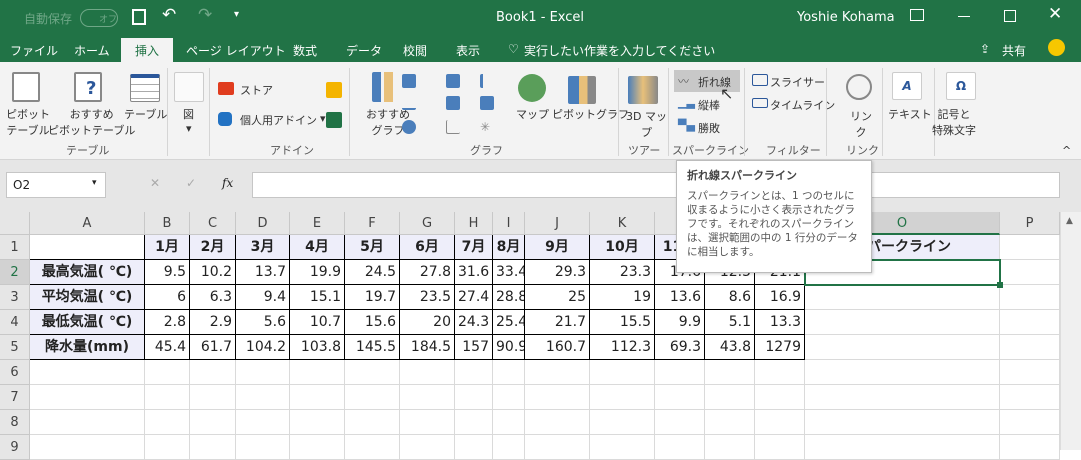  I want to click on cell: 23.3, so click(622, 272).